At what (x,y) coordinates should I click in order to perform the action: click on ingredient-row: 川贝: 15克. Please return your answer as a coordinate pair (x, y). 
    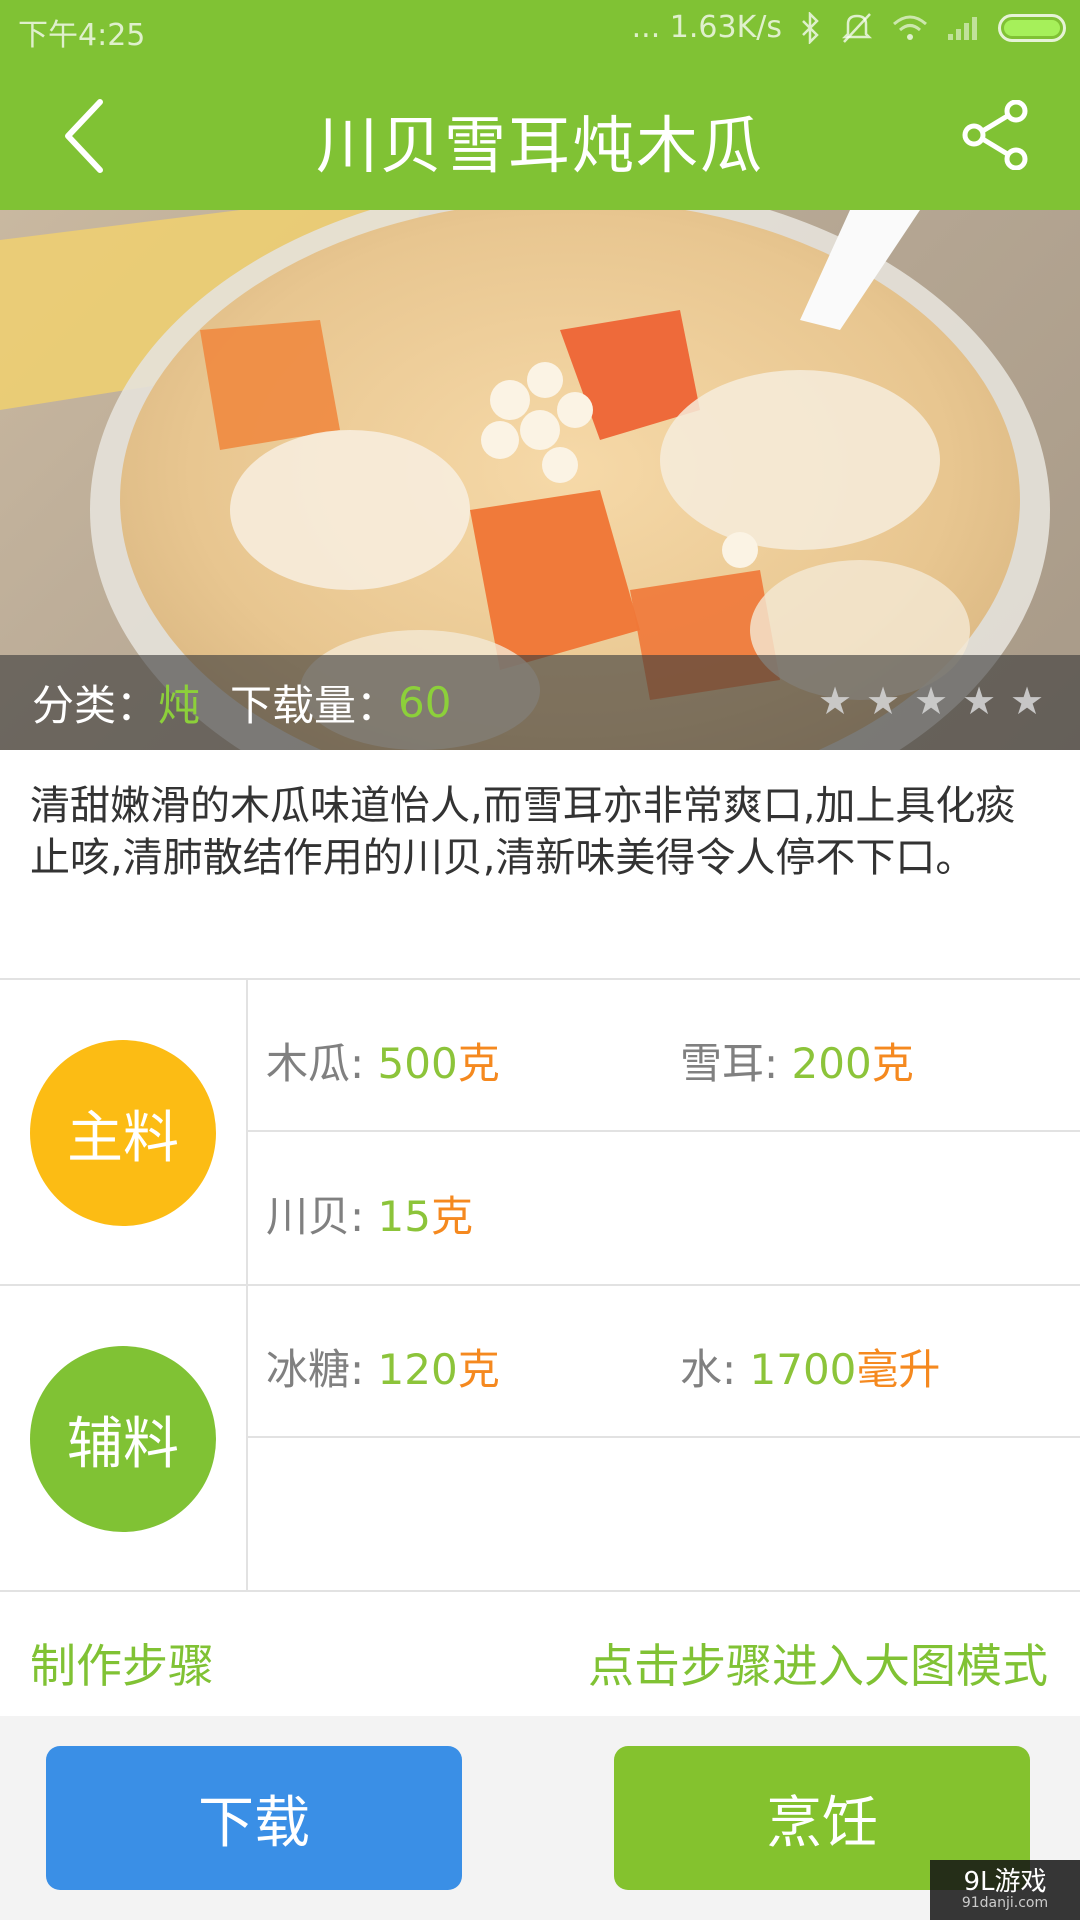
    Looking at the image, I should click on (664, 1209).